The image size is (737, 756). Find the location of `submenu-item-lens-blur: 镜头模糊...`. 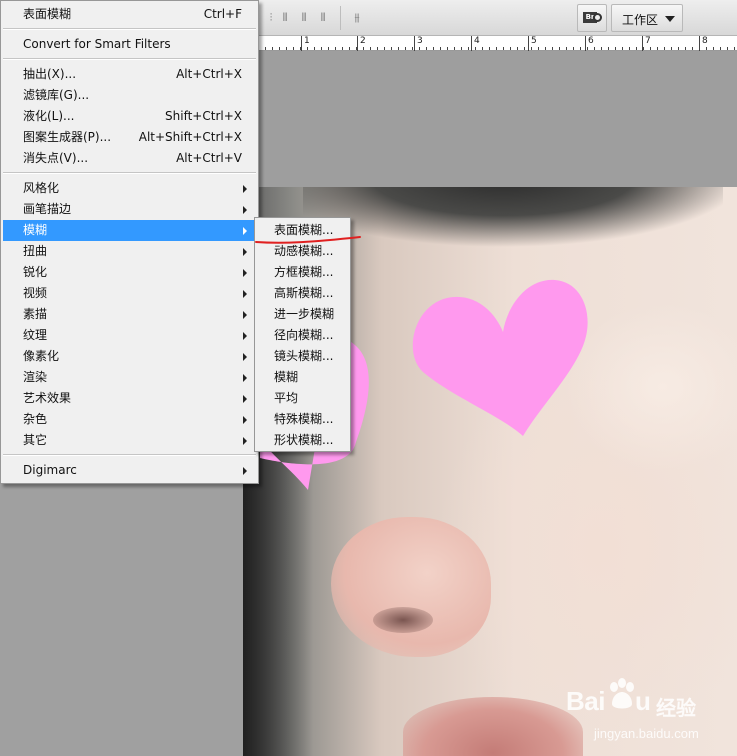

submenu-item-lens-blur: 镜头模糊... is located at coordinates (302, 356).